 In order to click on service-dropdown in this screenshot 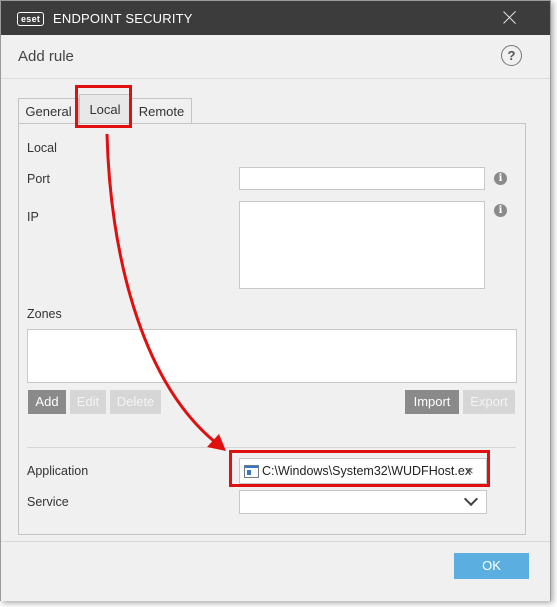, I will do `click(363, 502)`.